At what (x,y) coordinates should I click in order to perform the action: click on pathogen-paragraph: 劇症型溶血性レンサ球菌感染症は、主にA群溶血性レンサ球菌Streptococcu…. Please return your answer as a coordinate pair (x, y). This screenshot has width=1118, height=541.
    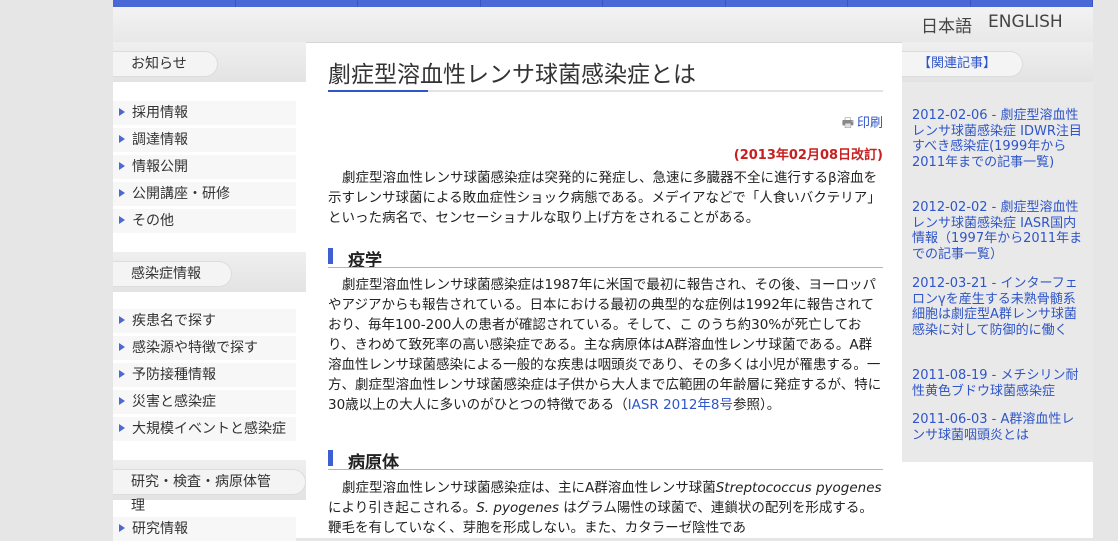
    Looking at the image, I should click on (605, 508).